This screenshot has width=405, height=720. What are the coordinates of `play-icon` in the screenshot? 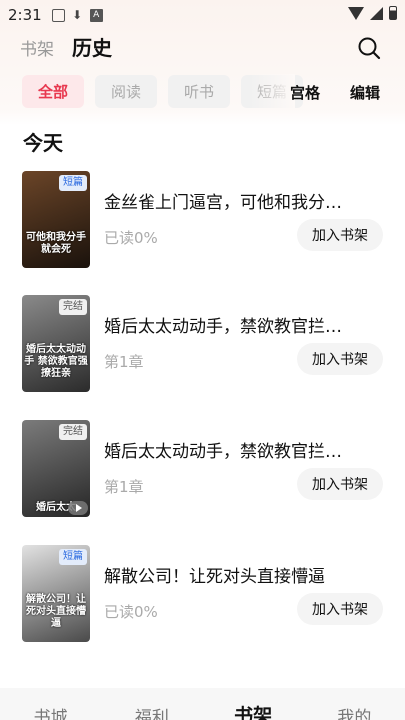 It's located at (78, 508).